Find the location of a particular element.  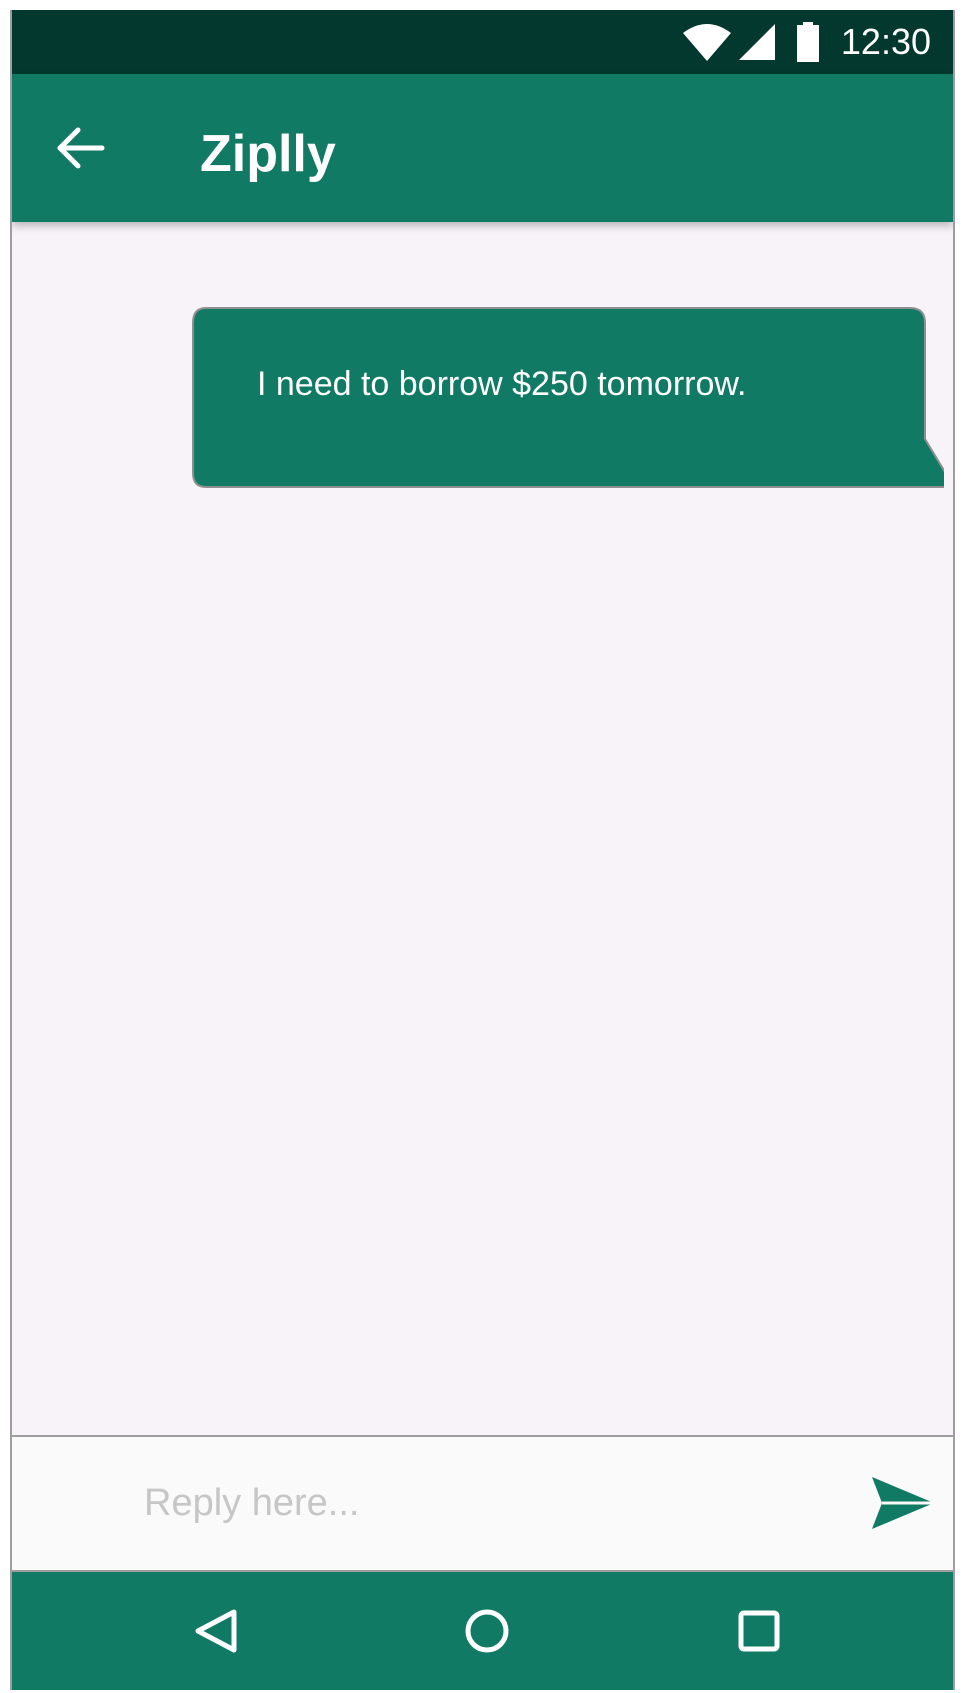

cellular-signal-icon is located at coordinates (756, 42).